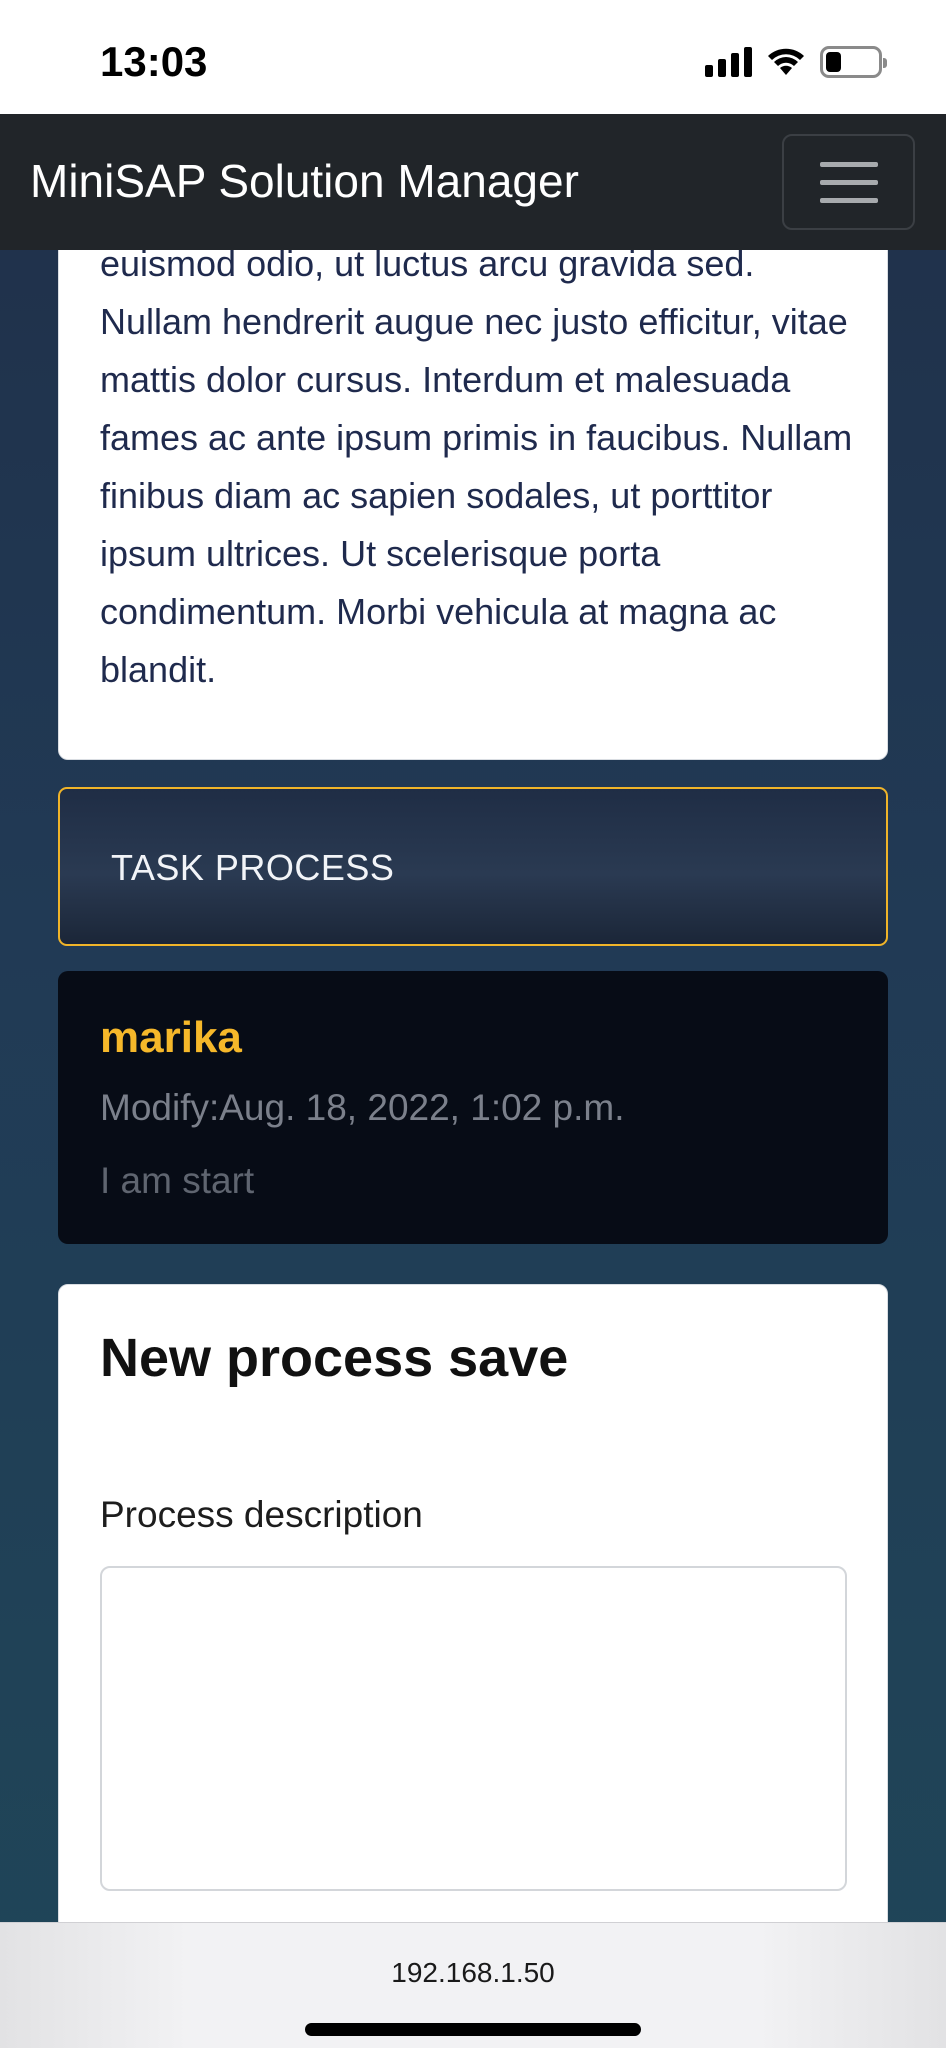 The width and height of the screenshot is (946, 2048). What do you see at coordinates (728, 62) in the screenshot?
I see `signal-icon` at bounding box center [728, 62].